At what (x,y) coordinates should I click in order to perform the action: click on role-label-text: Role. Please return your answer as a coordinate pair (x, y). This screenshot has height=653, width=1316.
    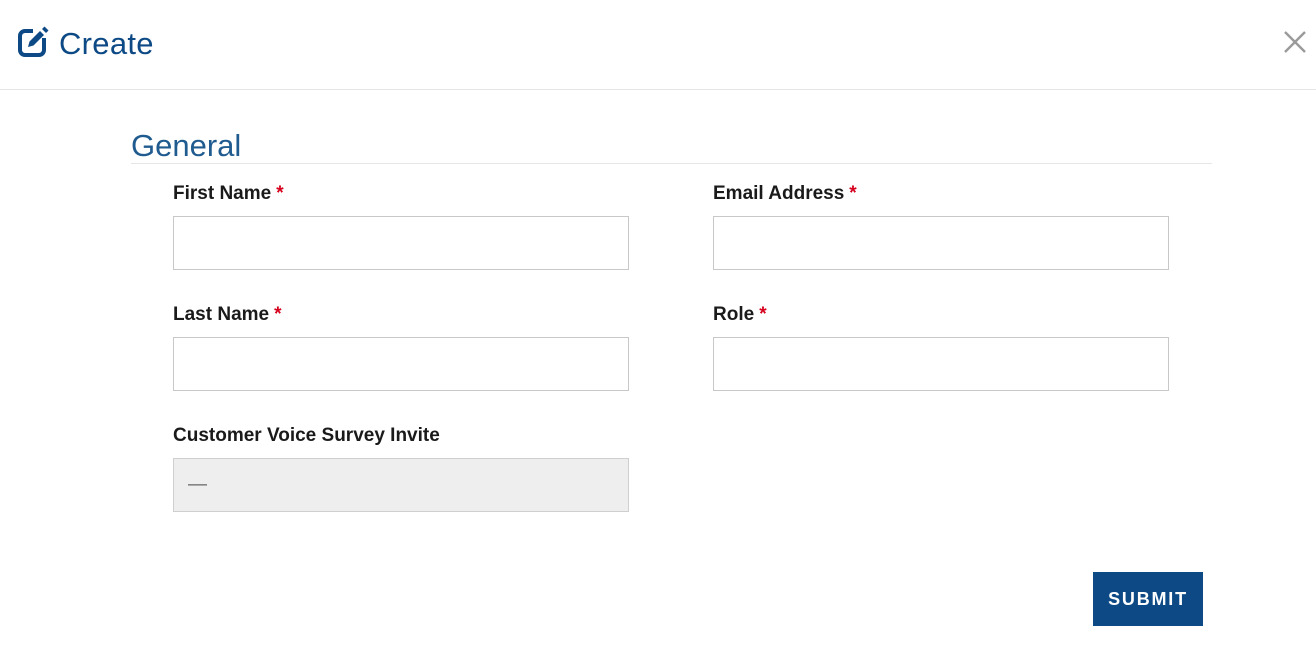
    Looking at the image, I should click on (734, 314).